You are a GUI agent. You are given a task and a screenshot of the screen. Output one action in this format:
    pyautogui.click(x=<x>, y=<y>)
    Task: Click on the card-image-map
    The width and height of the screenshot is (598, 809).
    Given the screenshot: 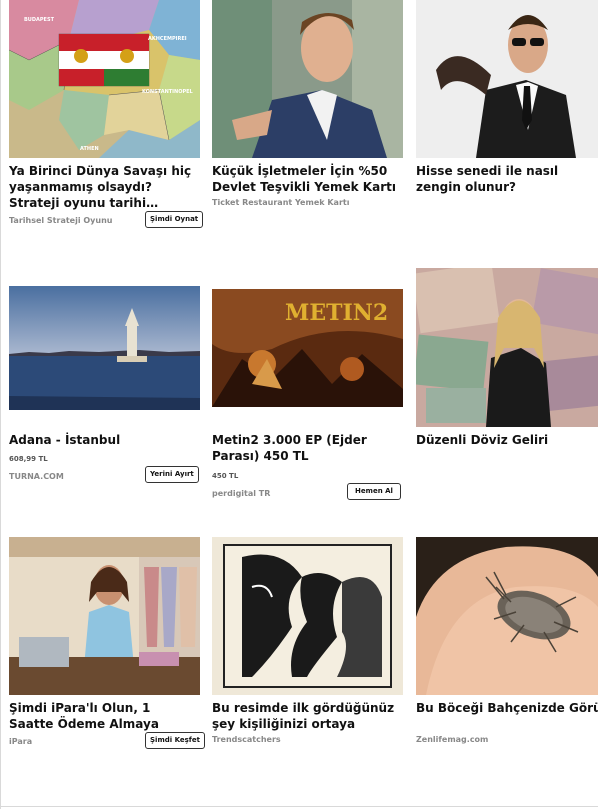 What is the action you would take?
    pyautogui.click(x=104, y=79)
    